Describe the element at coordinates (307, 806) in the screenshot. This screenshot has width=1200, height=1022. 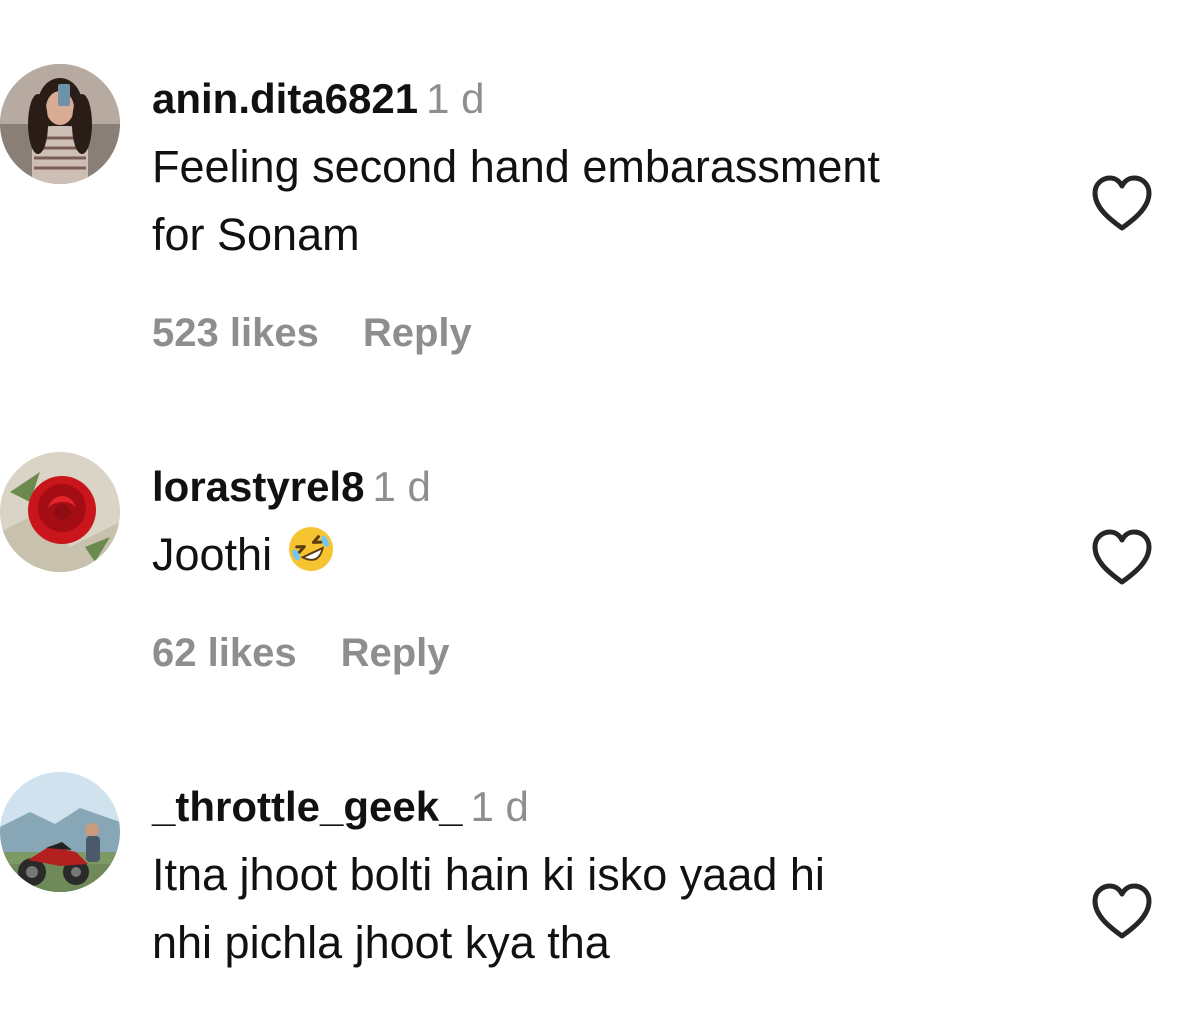
I see `comment-username: _throttle_geek_` at that location.